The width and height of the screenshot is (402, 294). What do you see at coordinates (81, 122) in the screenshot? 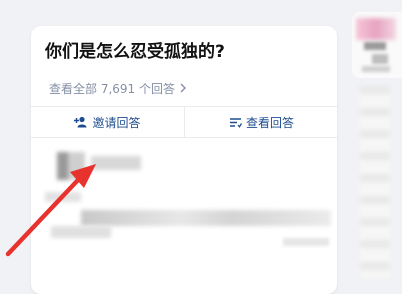
I see `add-user-icon` at bounding box center [81, 122].